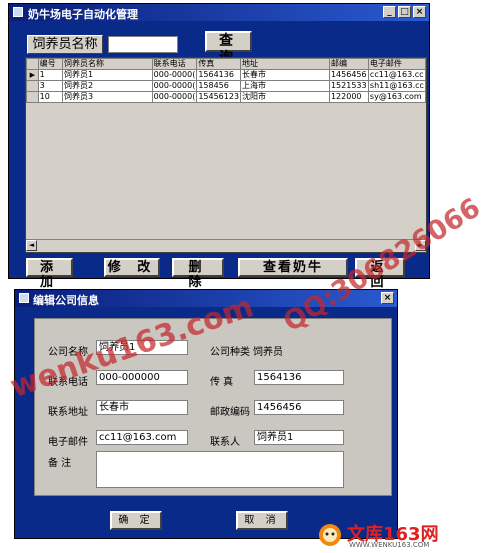 This screenshot has height=553, width=482. Describe the element at coordinates (396, 75) in the screenshot. I see `table-cell: cc11@163.cc` at that location.